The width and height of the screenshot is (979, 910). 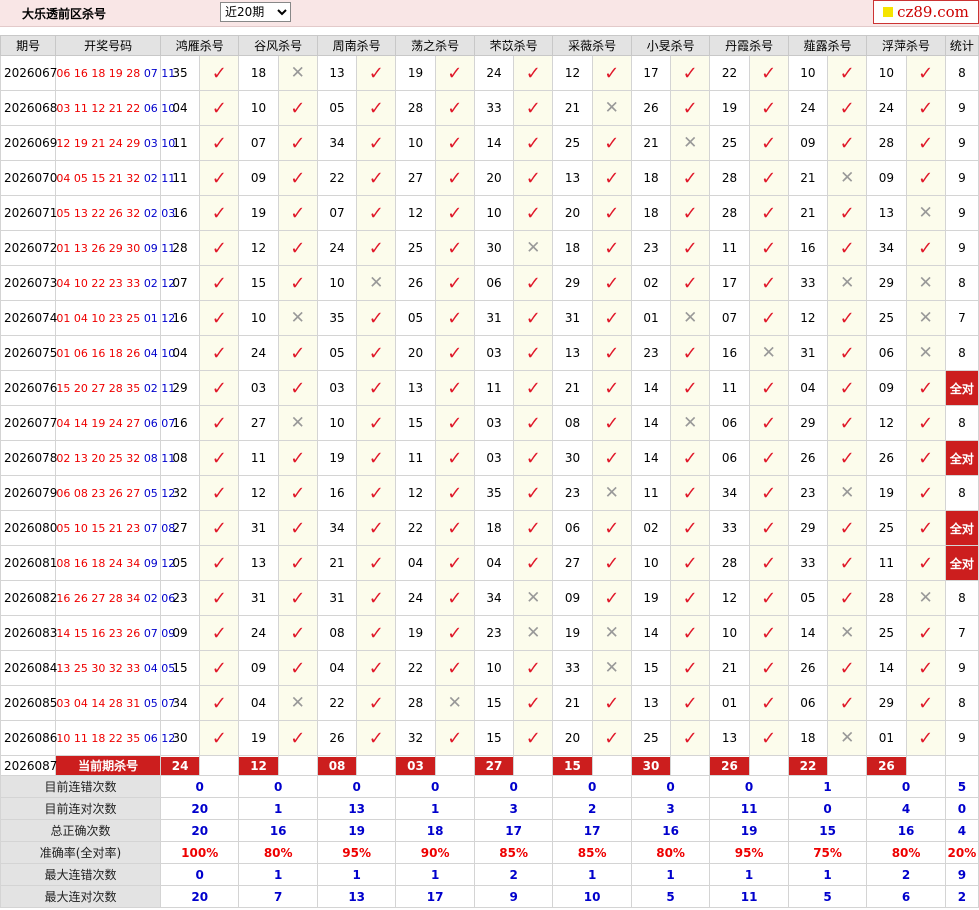 What do you see at coordinates (886, 178) in the screenshot?
I see `kill-number: 09` at bounding box center [886, 178].